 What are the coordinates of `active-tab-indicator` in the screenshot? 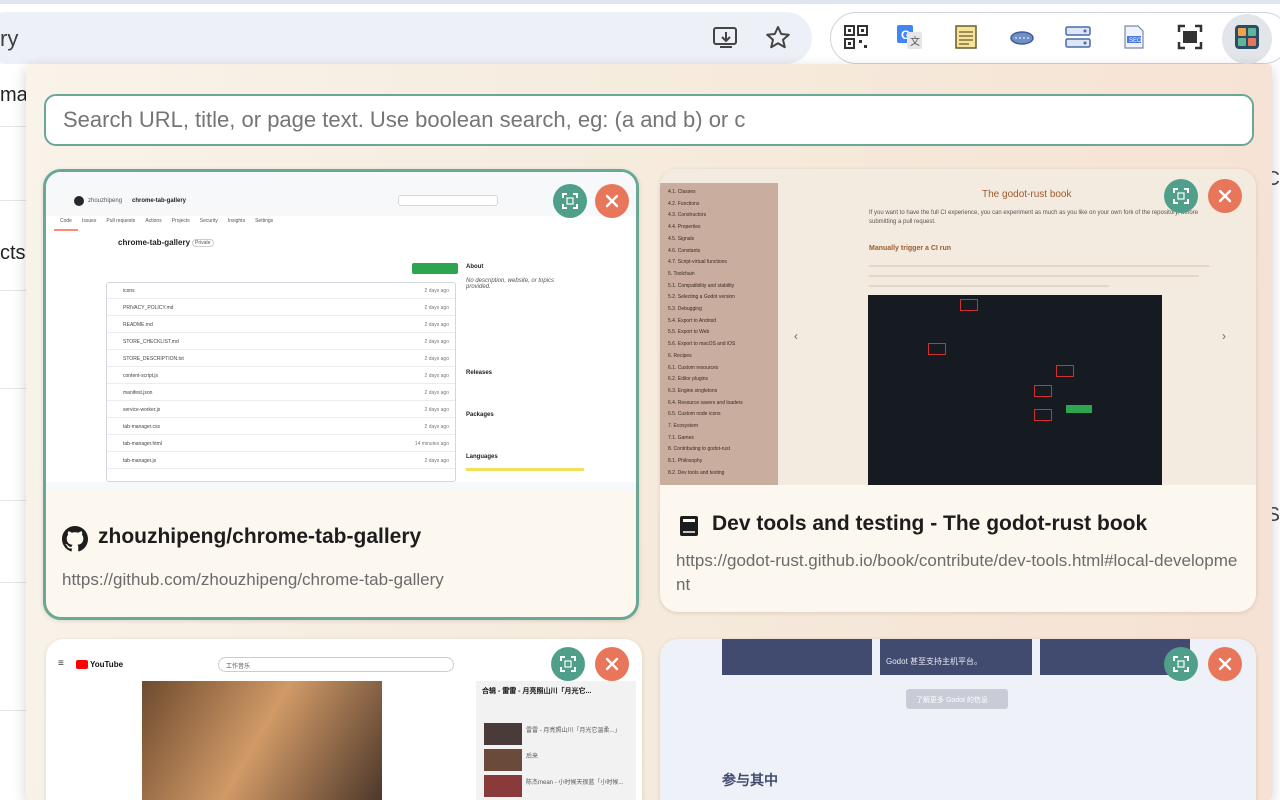 It's located at (66, 230).